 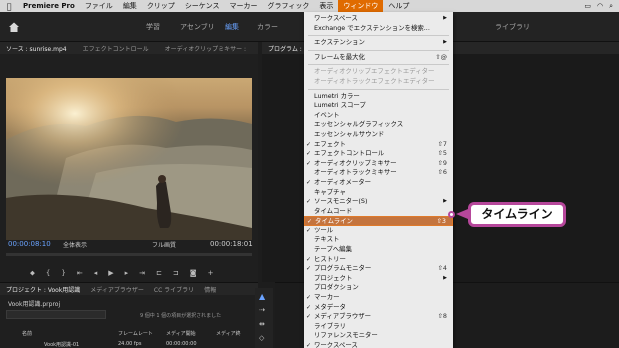 What do you see at coordinates (378, 164) in the screenshot?
I see `window-menu-item: ✓ オーディオクリップミキサー ⇧9` at bounding box center [378, 164].